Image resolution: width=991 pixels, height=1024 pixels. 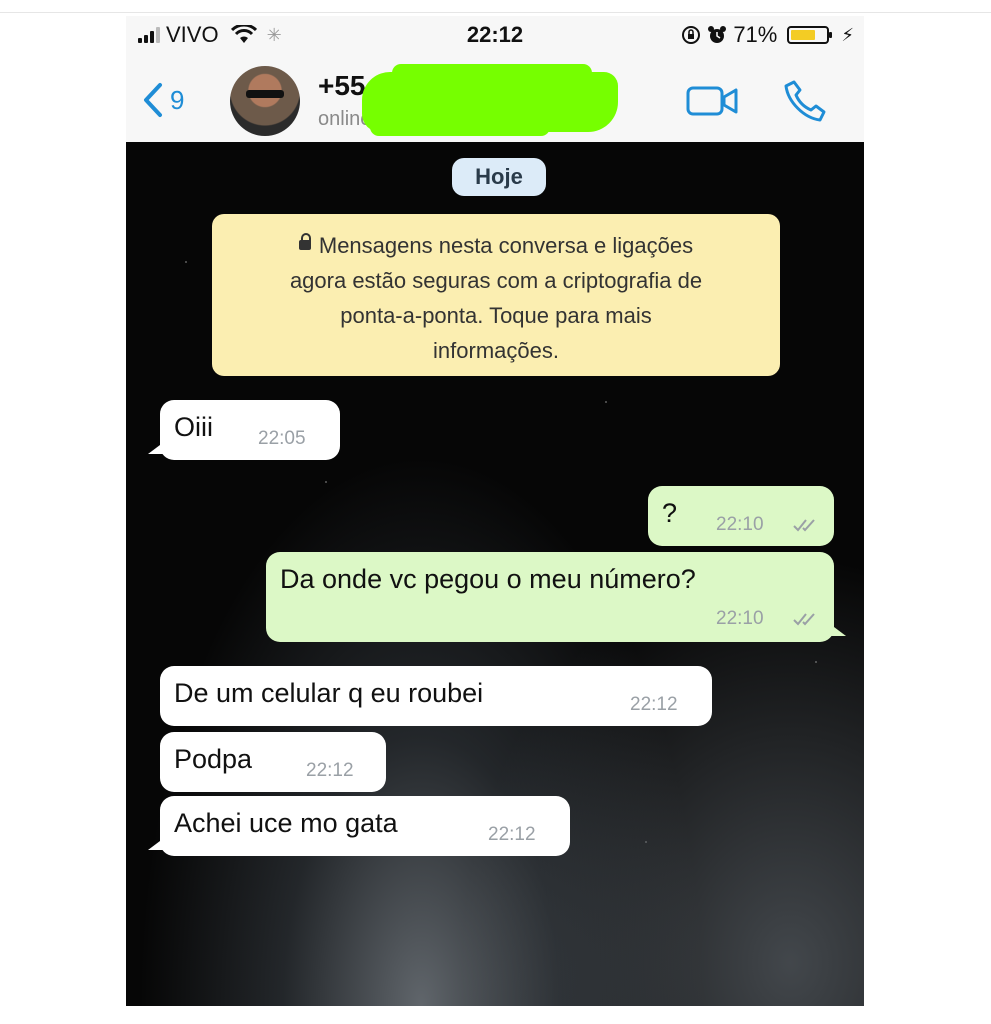 I want to click on lock-icon, so click(x=304, y=242).